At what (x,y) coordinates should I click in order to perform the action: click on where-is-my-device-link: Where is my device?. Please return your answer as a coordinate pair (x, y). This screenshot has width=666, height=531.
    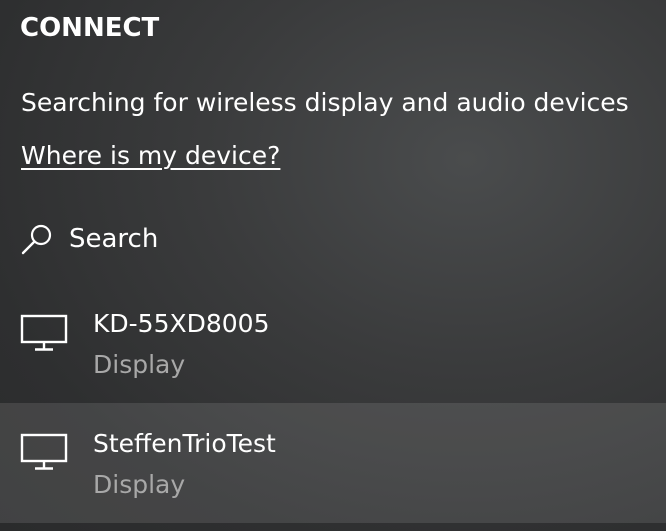
    Looking at the image, I should click on (150, 156).